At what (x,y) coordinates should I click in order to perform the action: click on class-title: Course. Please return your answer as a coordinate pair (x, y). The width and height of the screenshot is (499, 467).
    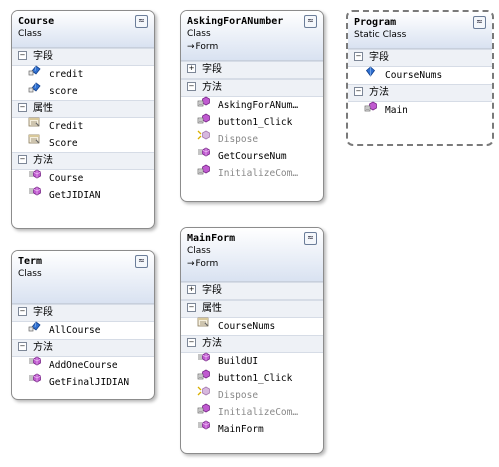
    Looking at the image, I should click on (36, 21).